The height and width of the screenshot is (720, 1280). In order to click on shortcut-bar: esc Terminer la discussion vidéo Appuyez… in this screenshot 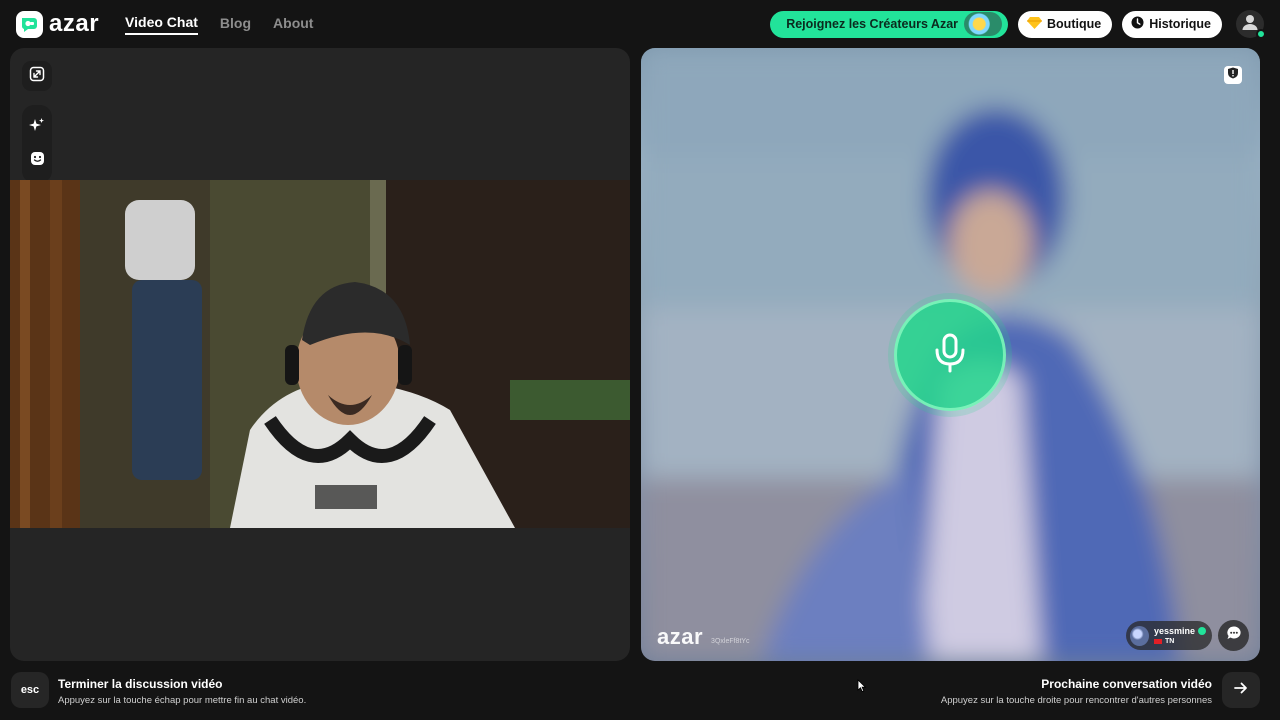, I will do `click(640, 693)`.